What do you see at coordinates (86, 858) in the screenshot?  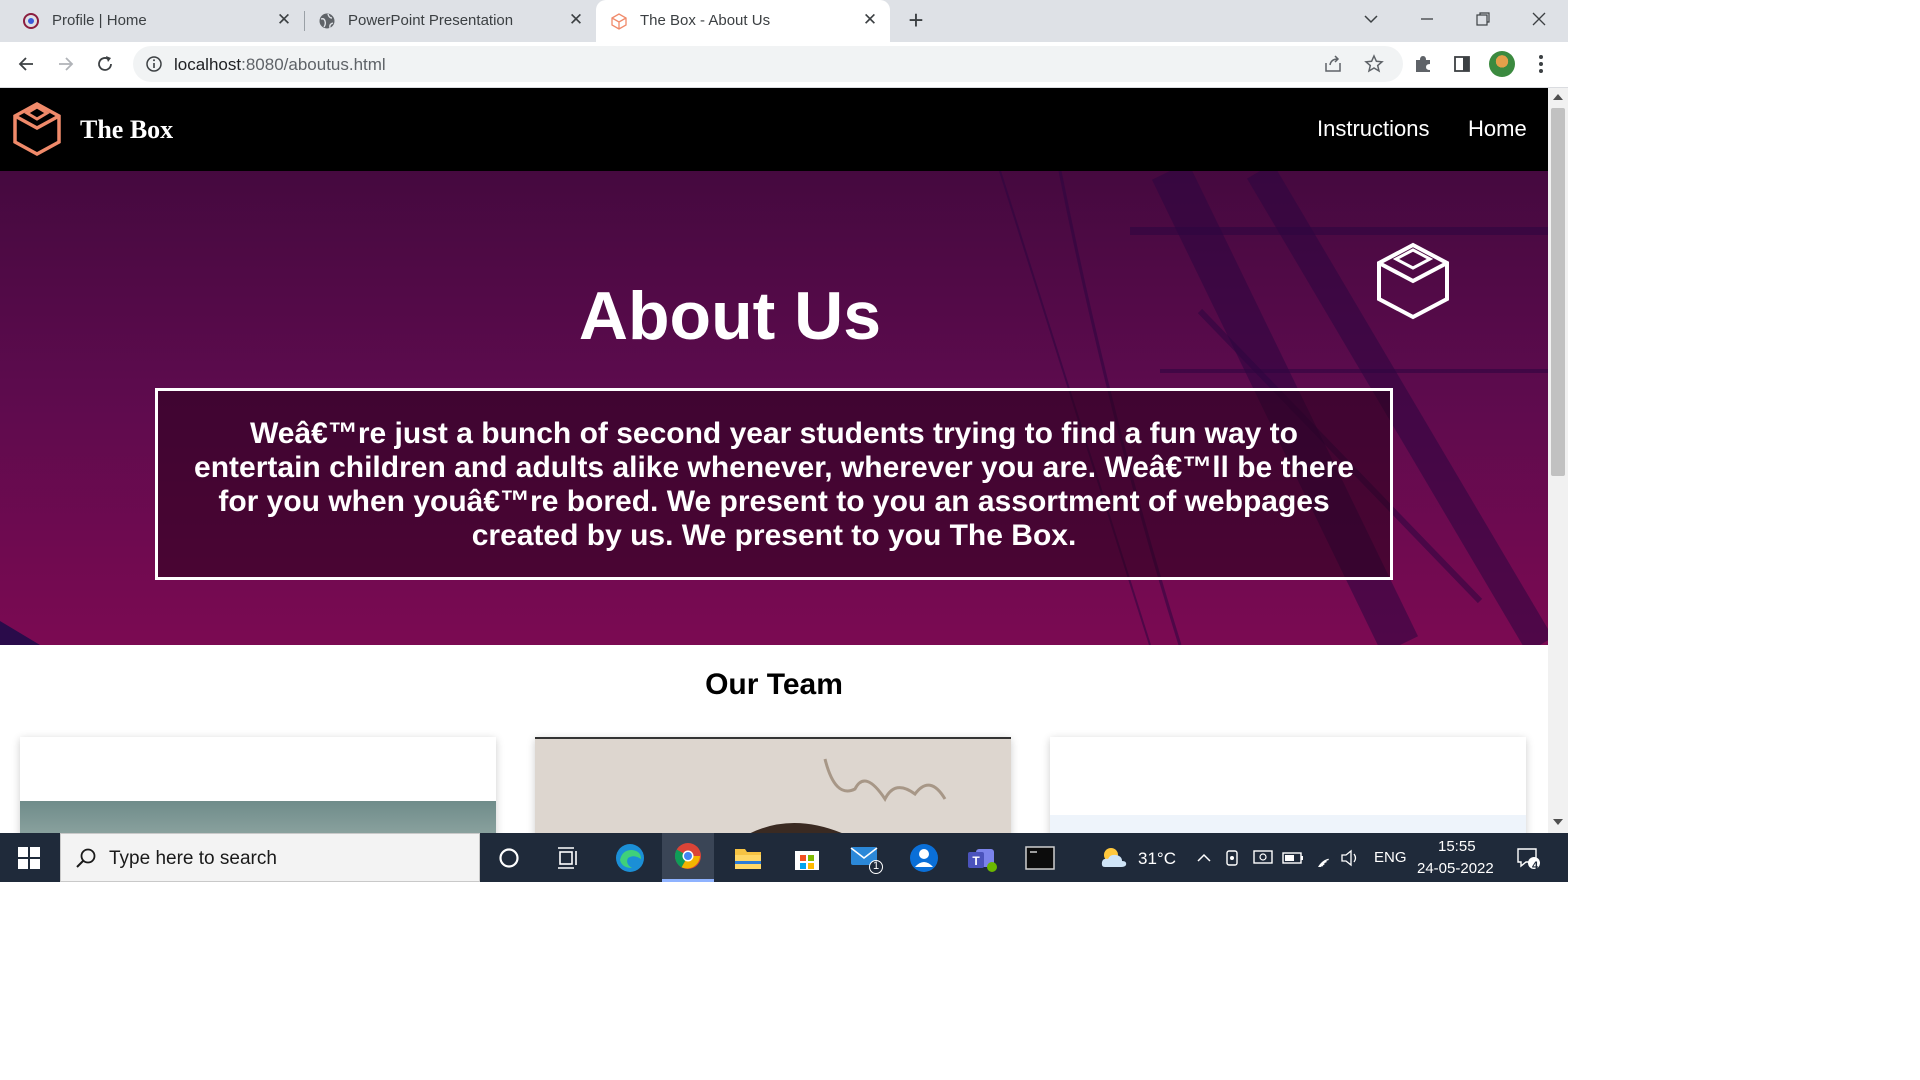 I see `search-icon` at bounding box center [86, 858].